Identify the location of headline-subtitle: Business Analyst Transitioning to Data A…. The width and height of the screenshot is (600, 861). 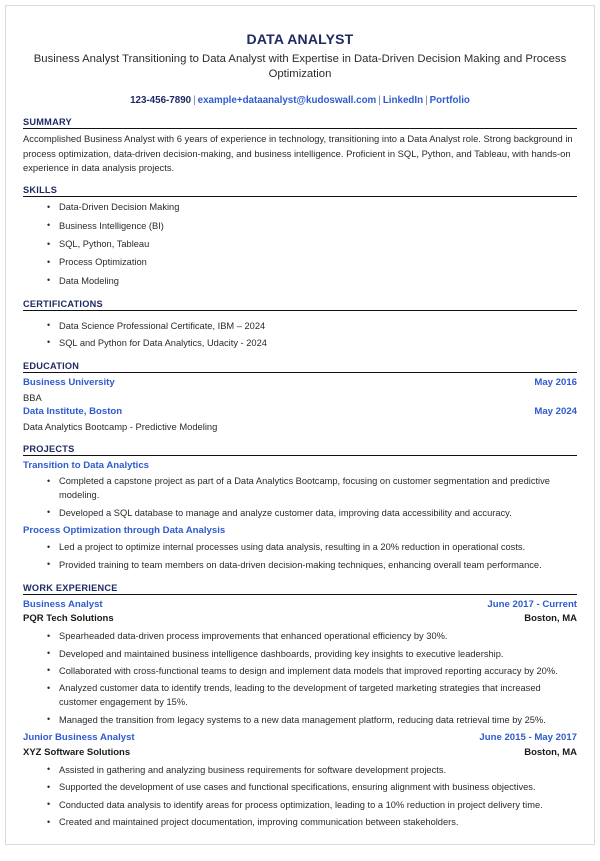
(300, 66).